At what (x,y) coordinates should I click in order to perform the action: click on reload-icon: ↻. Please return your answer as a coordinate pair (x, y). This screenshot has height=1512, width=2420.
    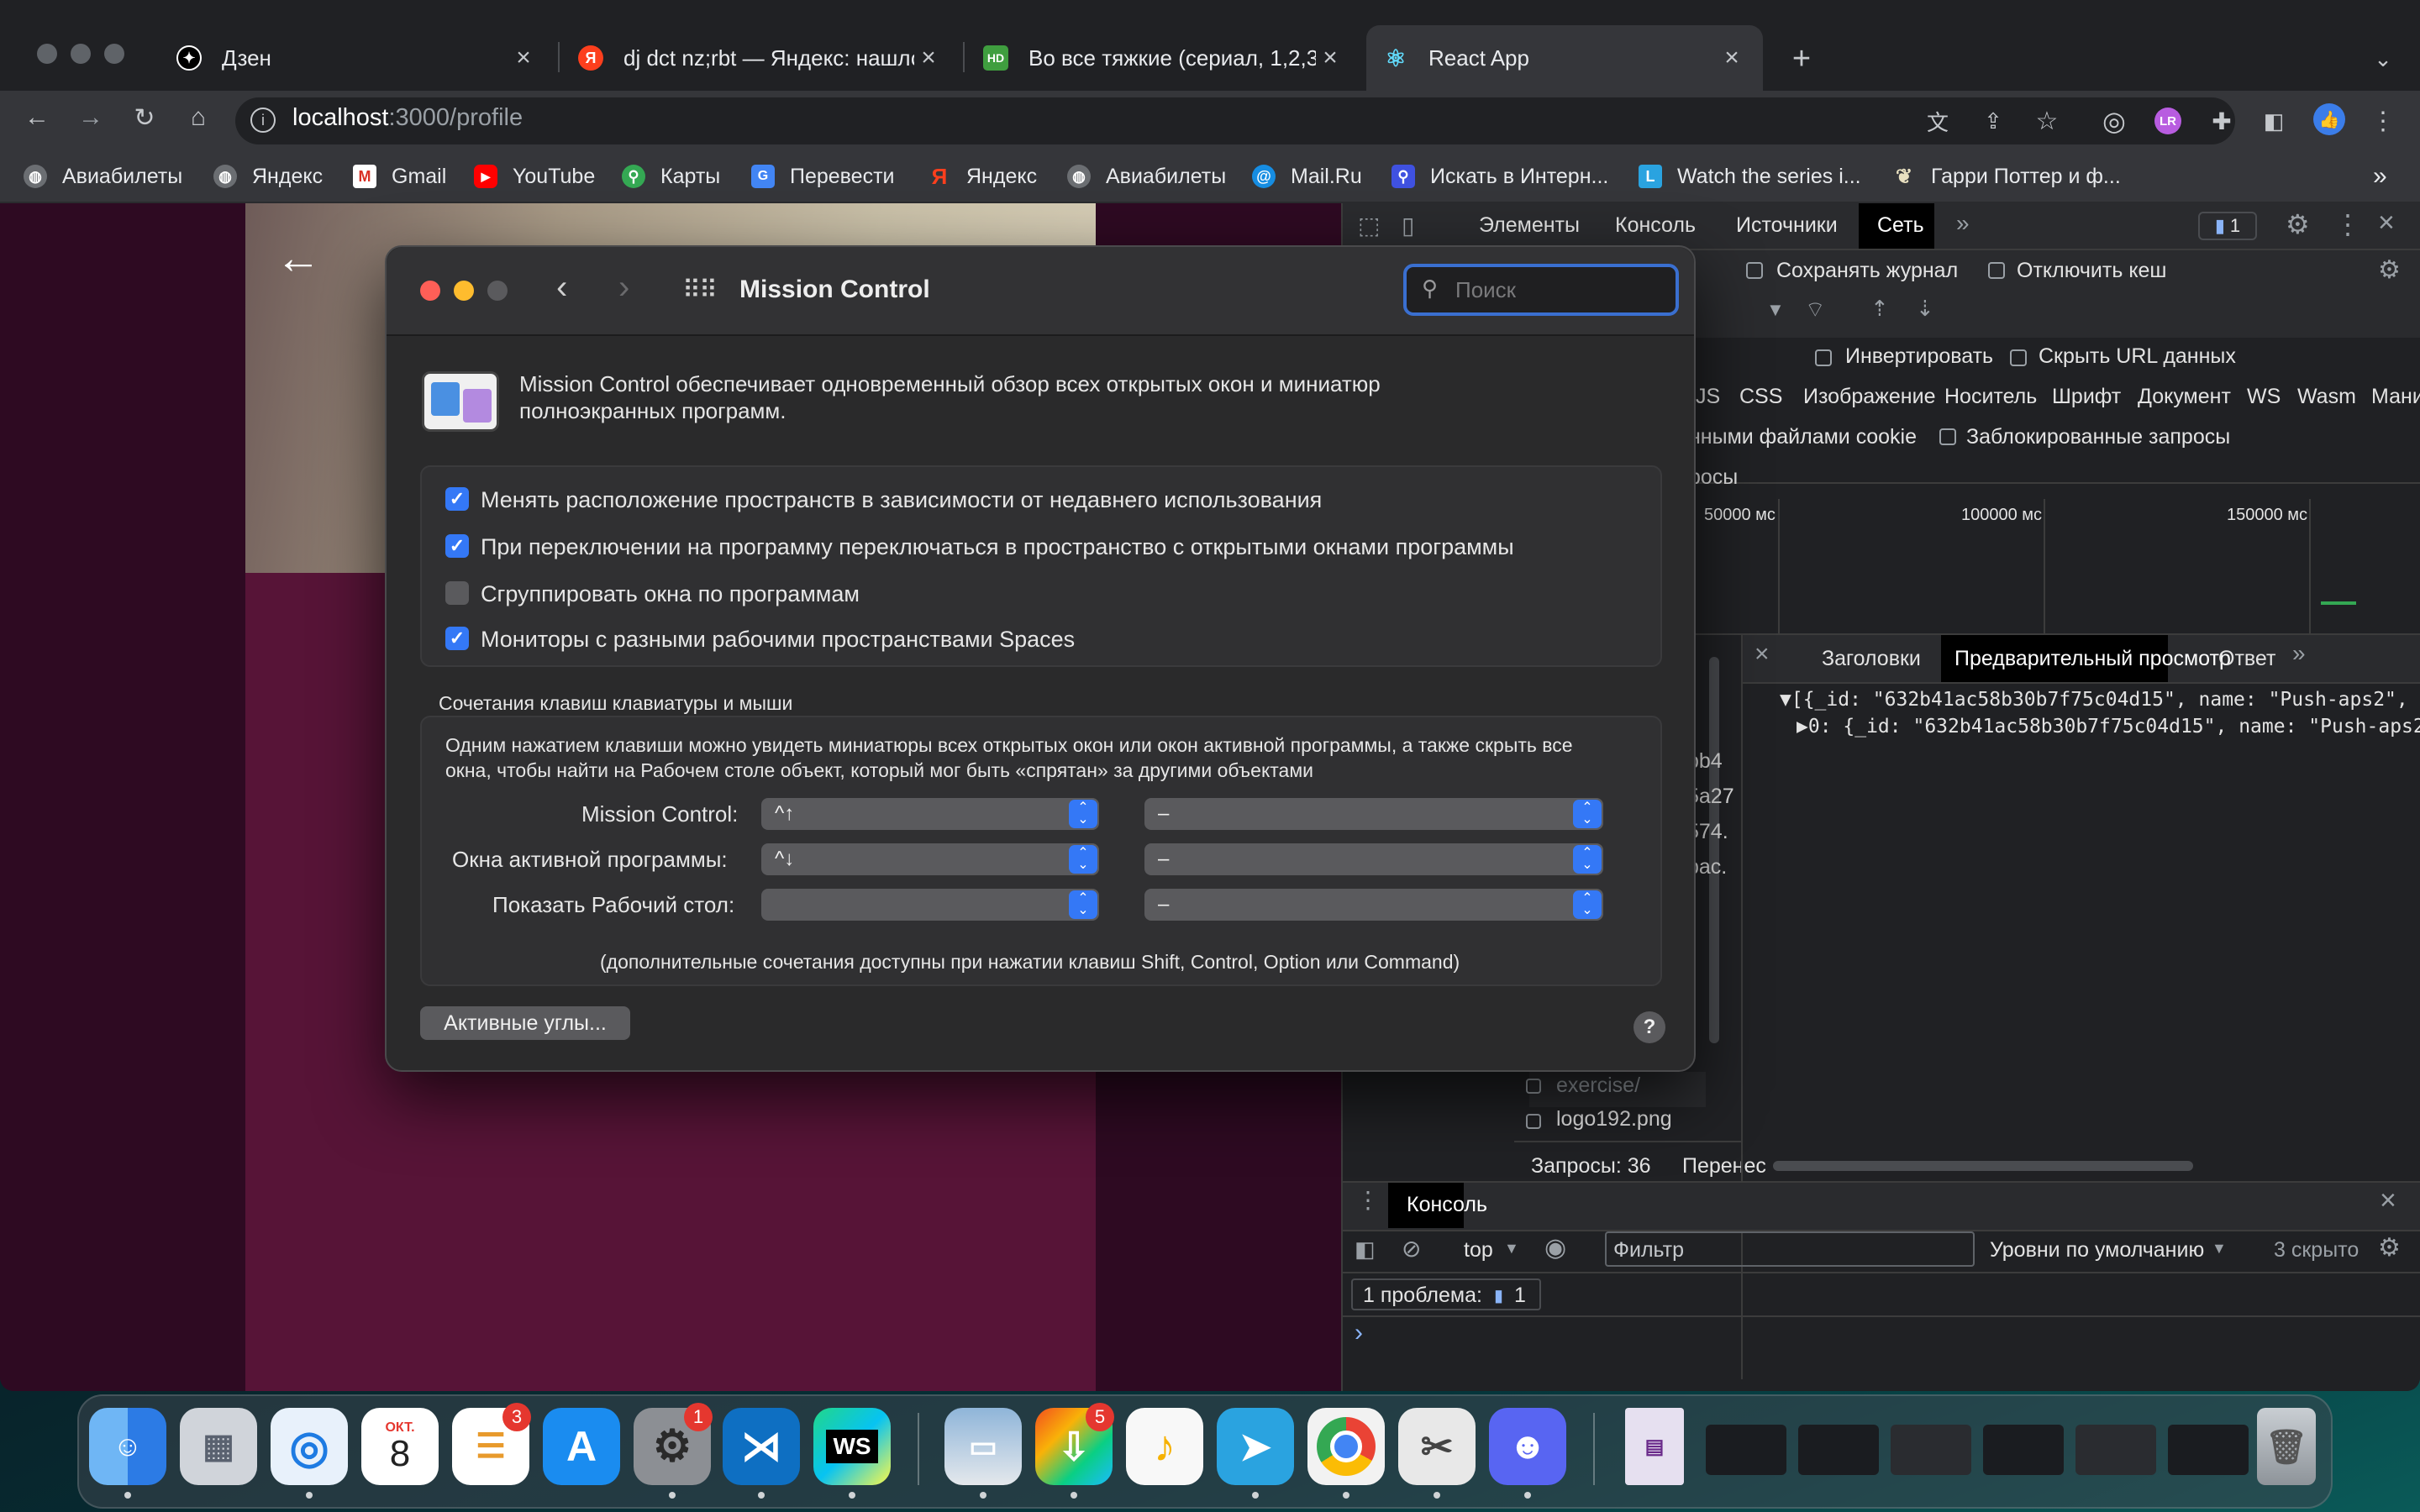
    Looking at the image, I should click on (144, 117).